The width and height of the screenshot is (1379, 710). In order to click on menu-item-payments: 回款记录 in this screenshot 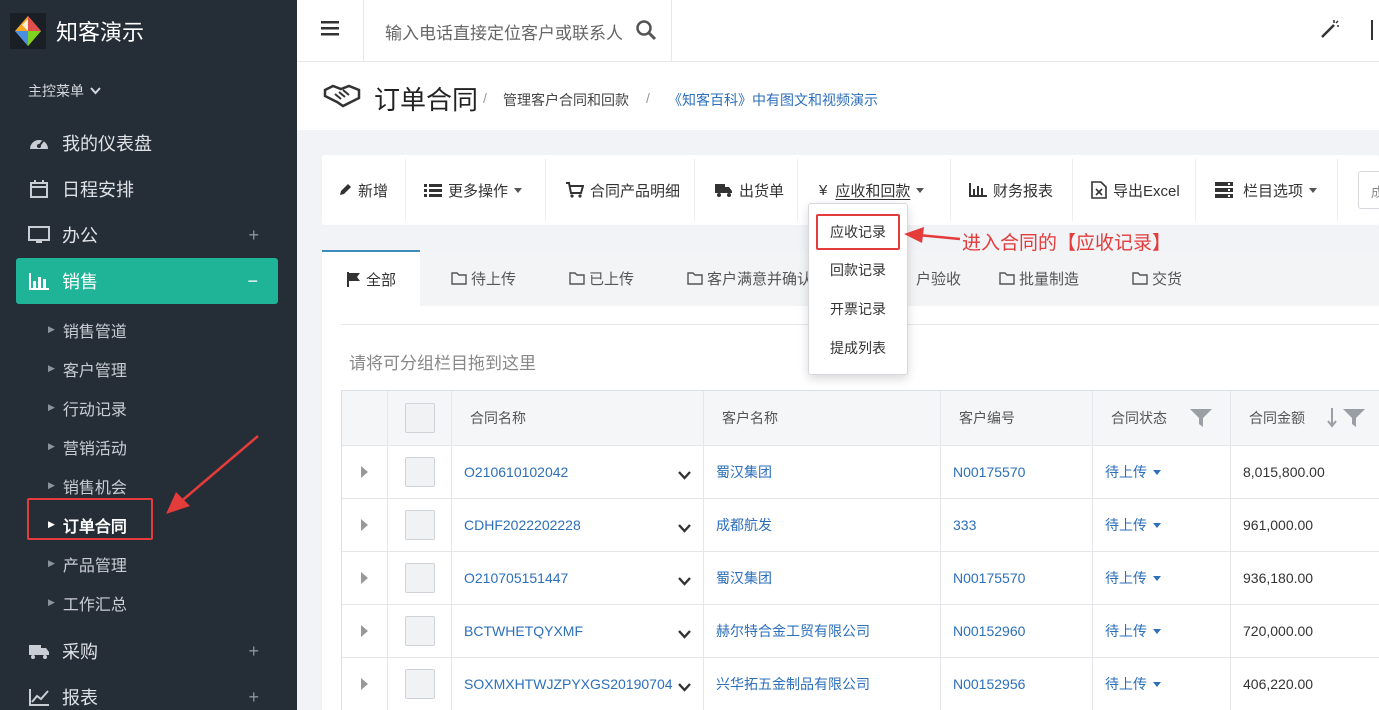, I will do `click(858, 270)`.